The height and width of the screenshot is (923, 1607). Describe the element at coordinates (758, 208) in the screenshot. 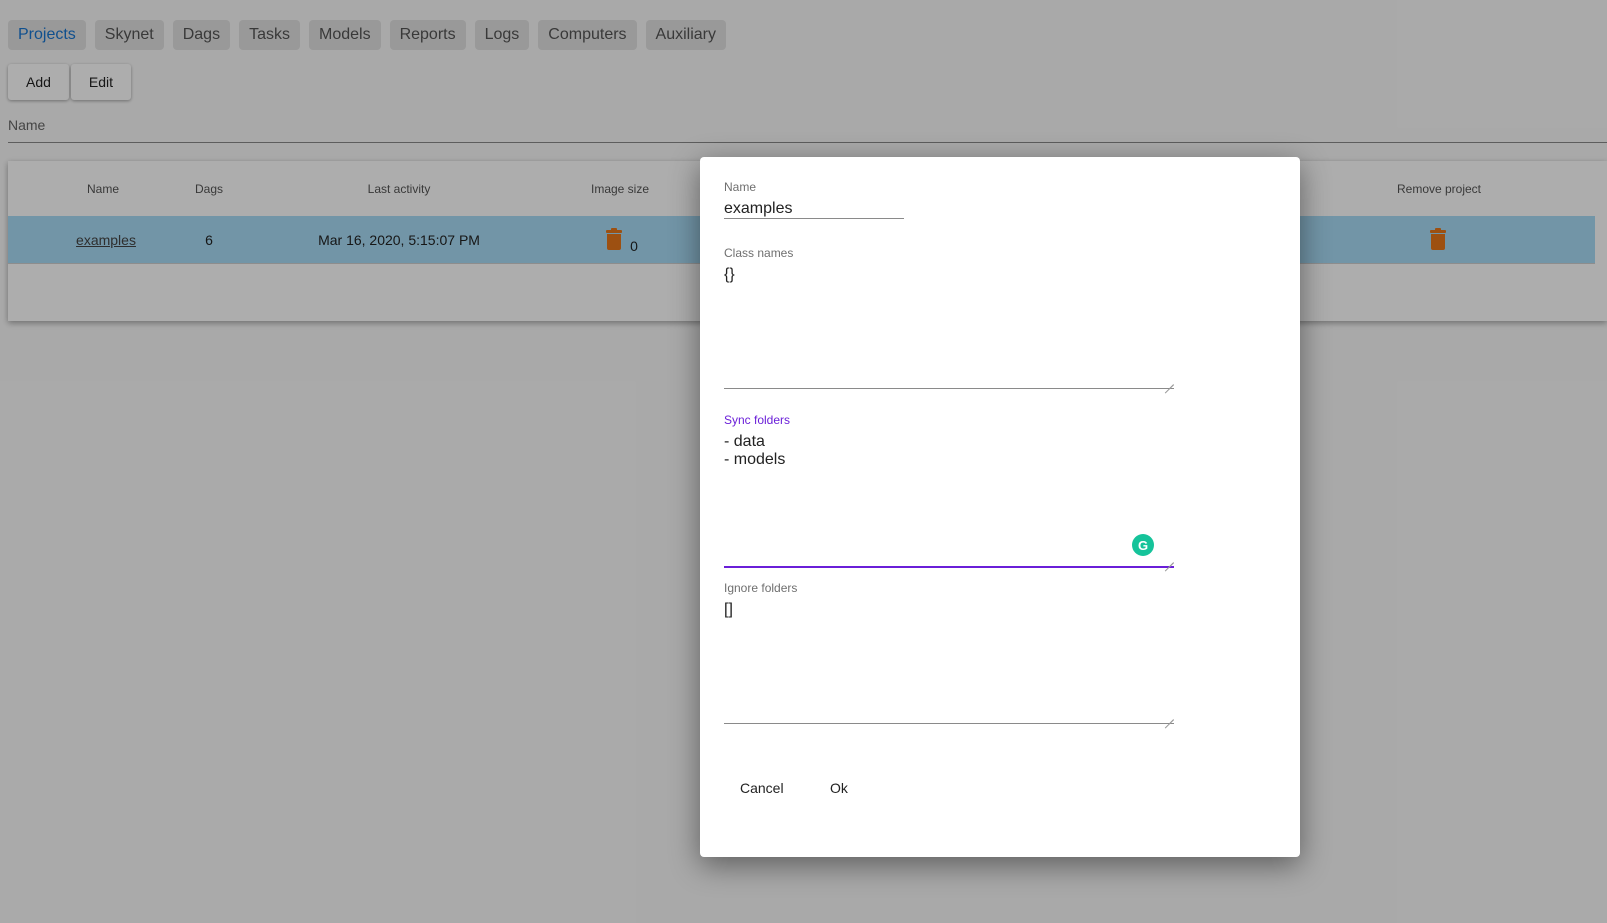

I see `name-input-value: examples` at that location.